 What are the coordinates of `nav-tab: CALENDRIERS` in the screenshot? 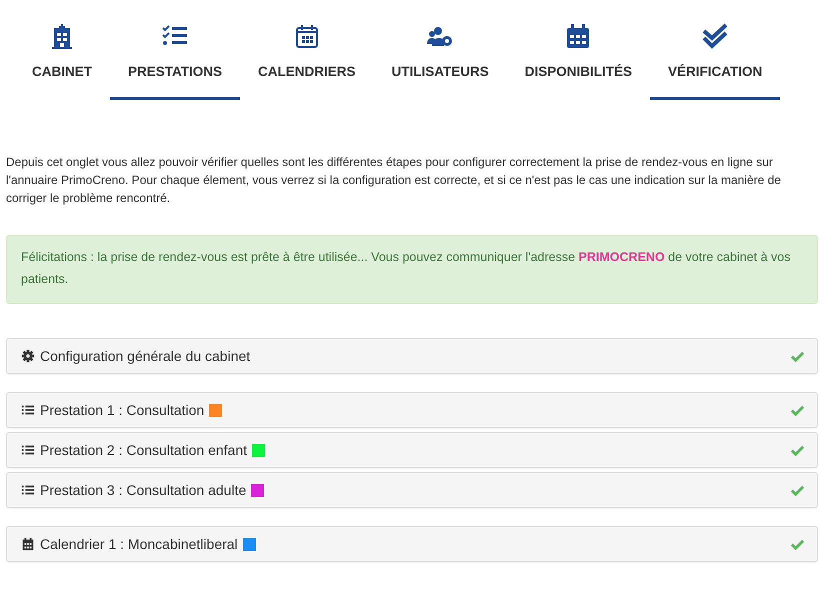 It's located at (307, 61).